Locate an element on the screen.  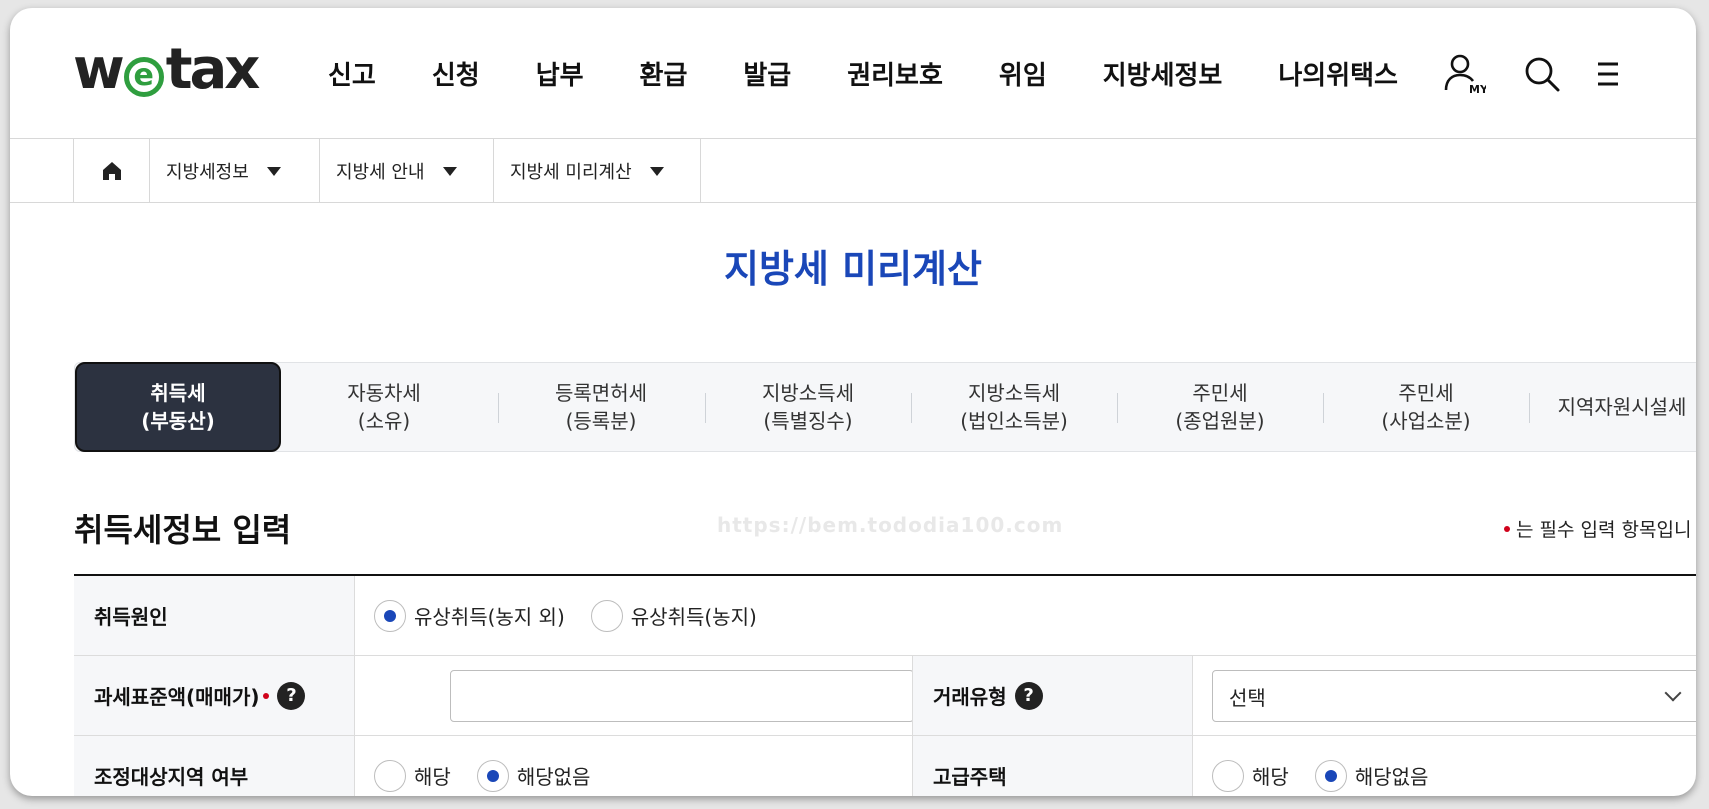
page-title: 지방세 미리계산 is located at coordinates (853, 269).